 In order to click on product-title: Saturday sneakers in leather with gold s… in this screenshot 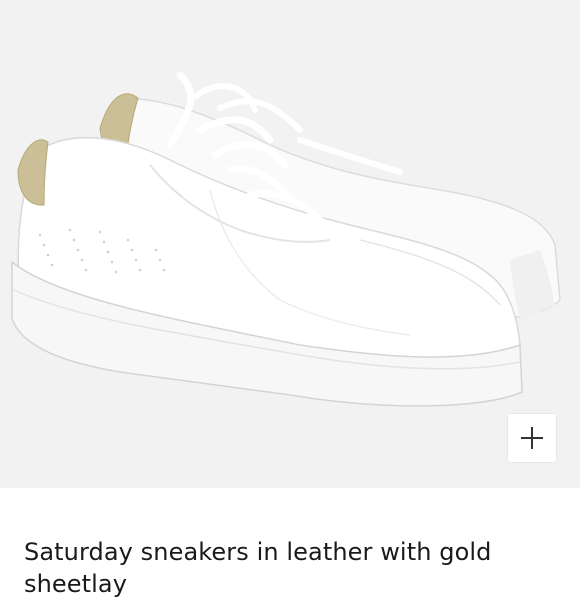, I will do `click(258, 568)`.